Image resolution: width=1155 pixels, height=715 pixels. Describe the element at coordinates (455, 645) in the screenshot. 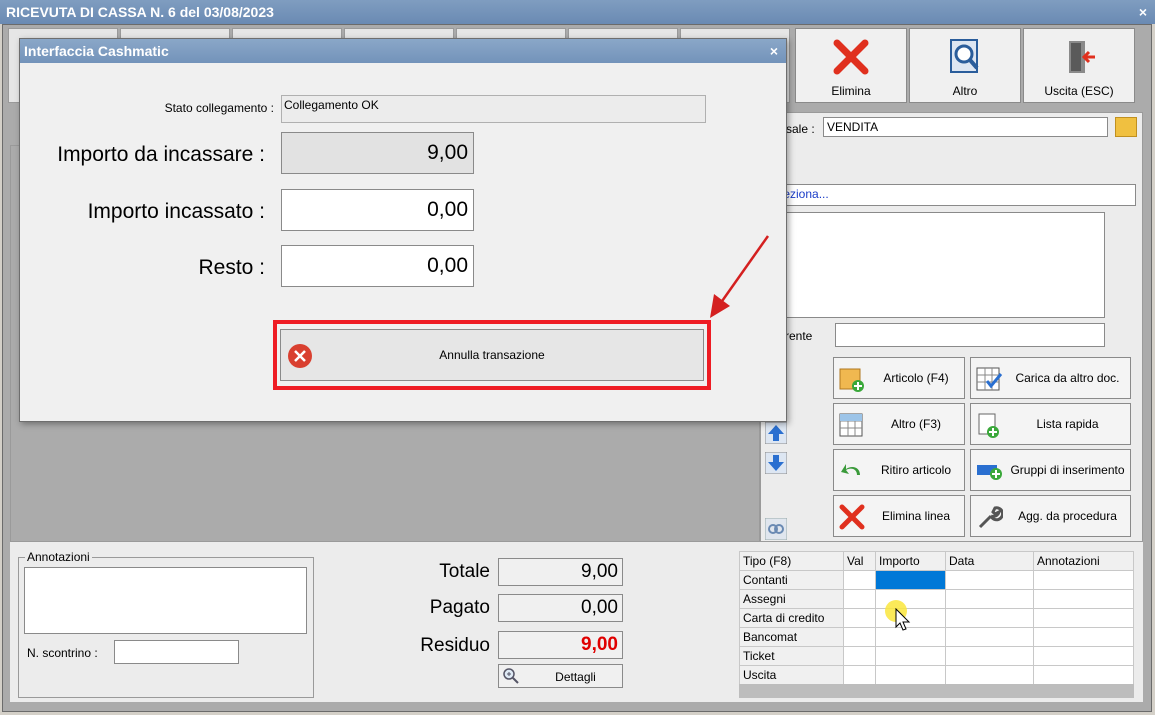

I see `residuo-label: Residuo` at that location.